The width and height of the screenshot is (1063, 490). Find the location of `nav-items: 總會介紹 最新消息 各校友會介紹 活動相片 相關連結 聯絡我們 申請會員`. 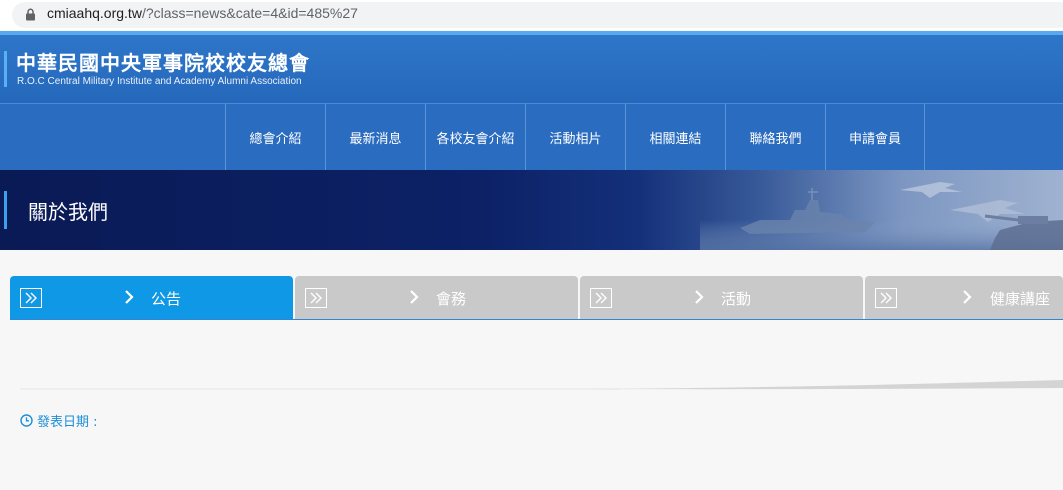

nav-items: 總會介紹 最新消息 各校友會介紹 活動相片 相關連結 聯絡我們 申請會員 is located at coordinates (575, 137).